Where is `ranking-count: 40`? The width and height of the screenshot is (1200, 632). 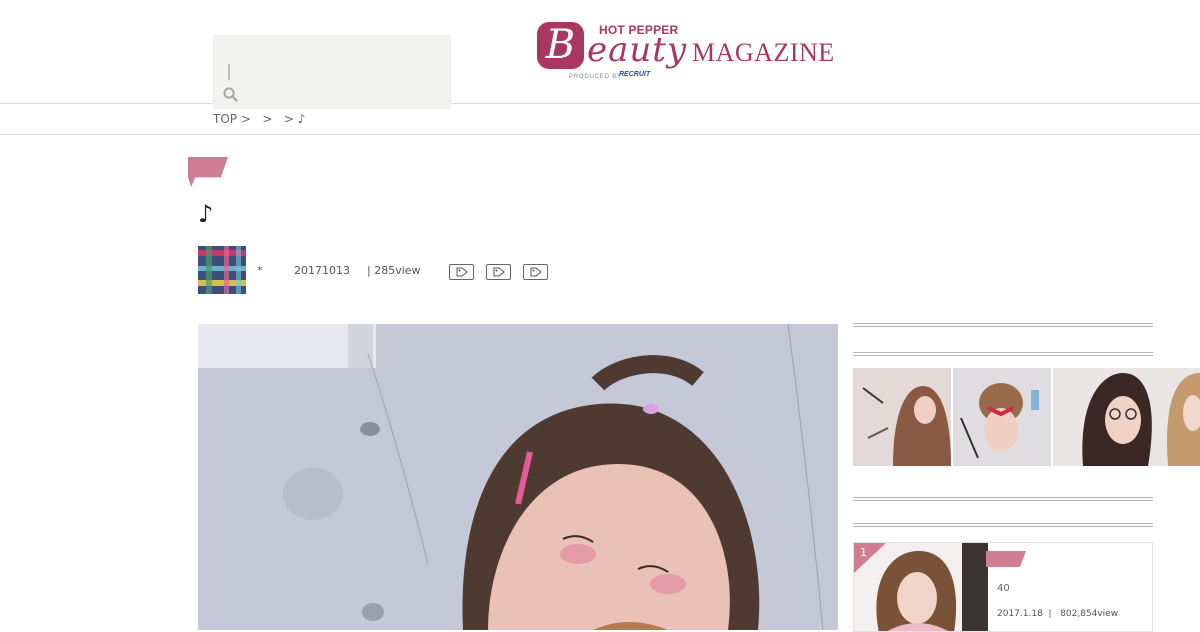 ranking-count: 40 is located at coordinates (1003, 588).